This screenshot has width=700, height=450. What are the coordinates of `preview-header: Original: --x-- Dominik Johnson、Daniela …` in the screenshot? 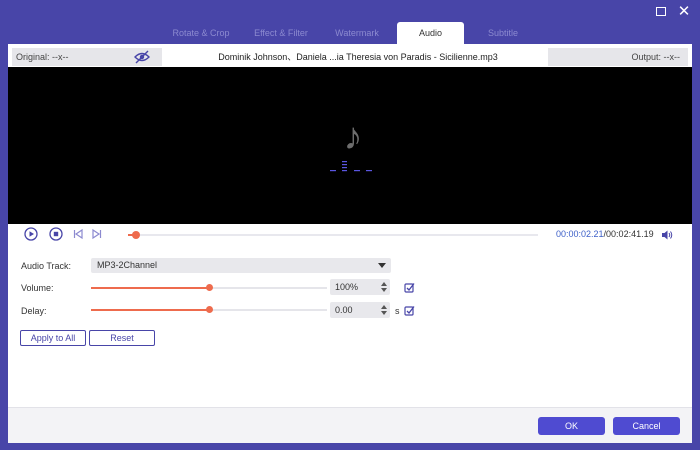 It's located at (350, 57).